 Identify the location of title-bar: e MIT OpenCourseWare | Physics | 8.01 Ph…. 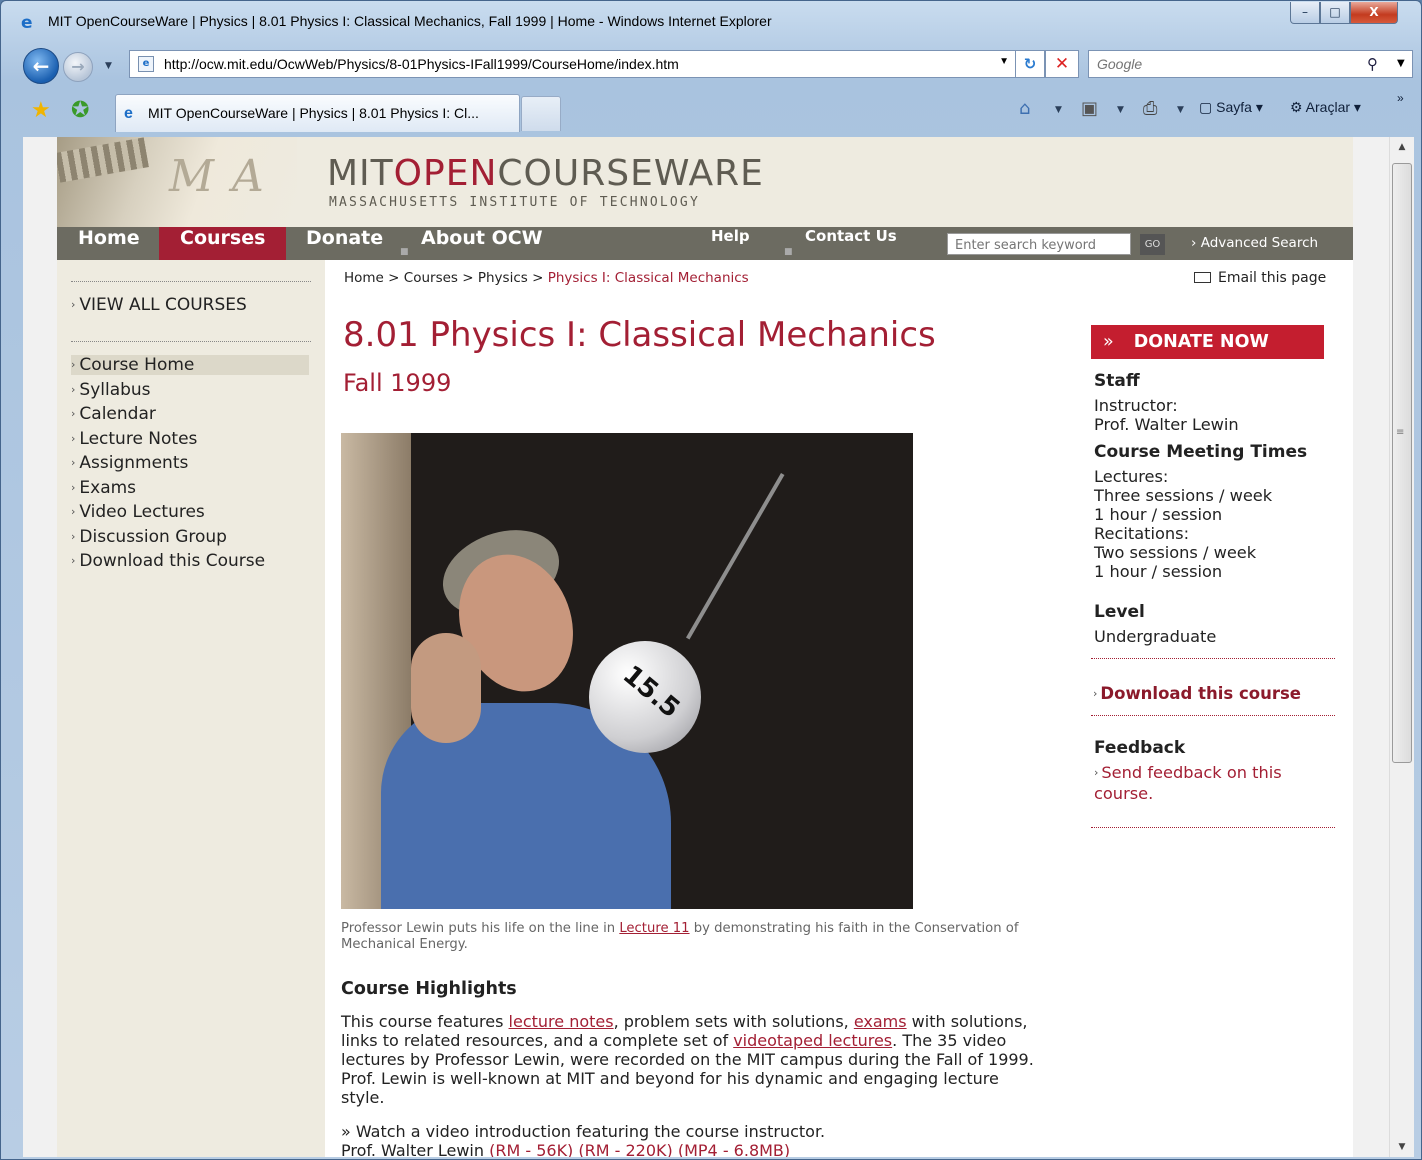
(711, 21).